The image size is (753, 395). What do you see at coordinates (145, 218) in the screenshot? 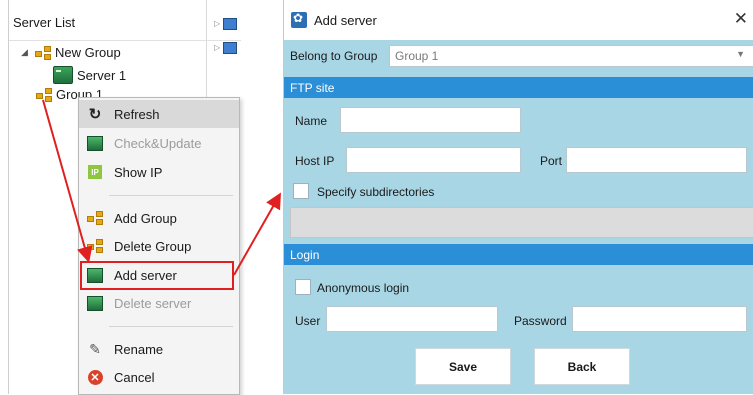
I see `menu-label: Add Group` at bounding box center [145, 218].